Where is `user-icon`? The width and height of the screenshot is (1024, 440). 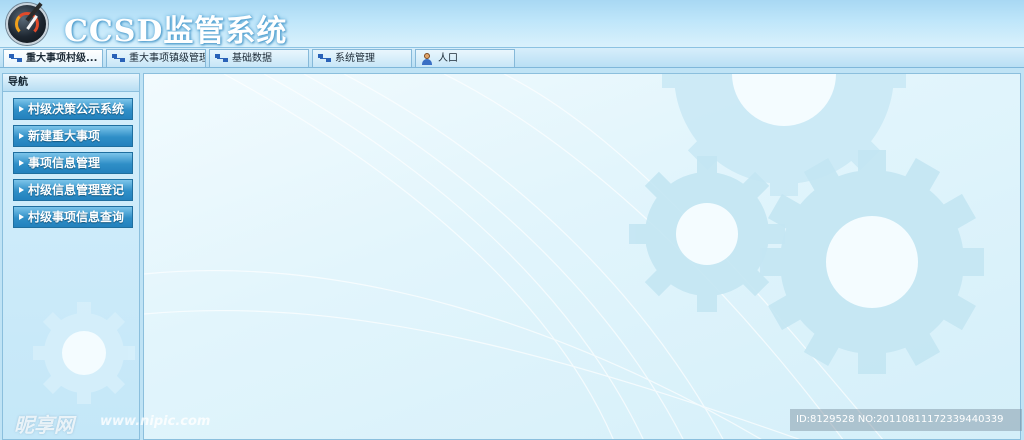
user-icon is located at coordinates (428, 59).